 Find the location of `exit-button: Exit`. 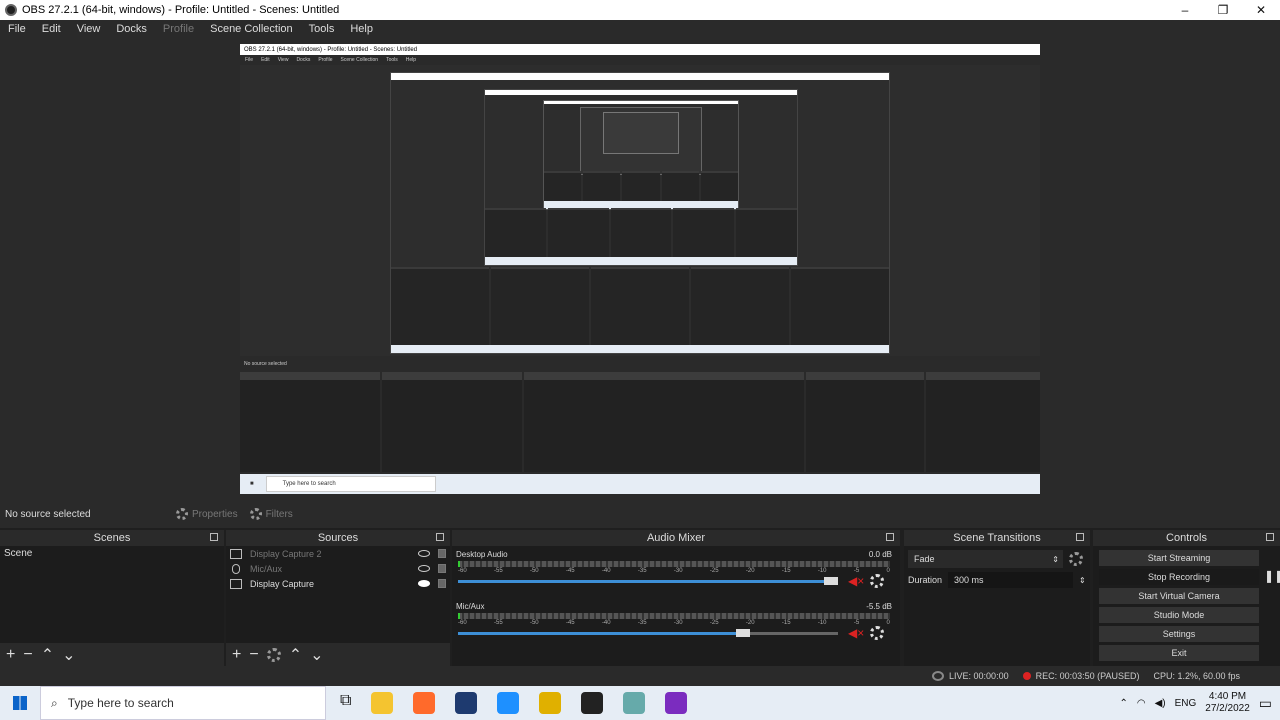

exit-button: Exit is located at coordinates (1179, 653).